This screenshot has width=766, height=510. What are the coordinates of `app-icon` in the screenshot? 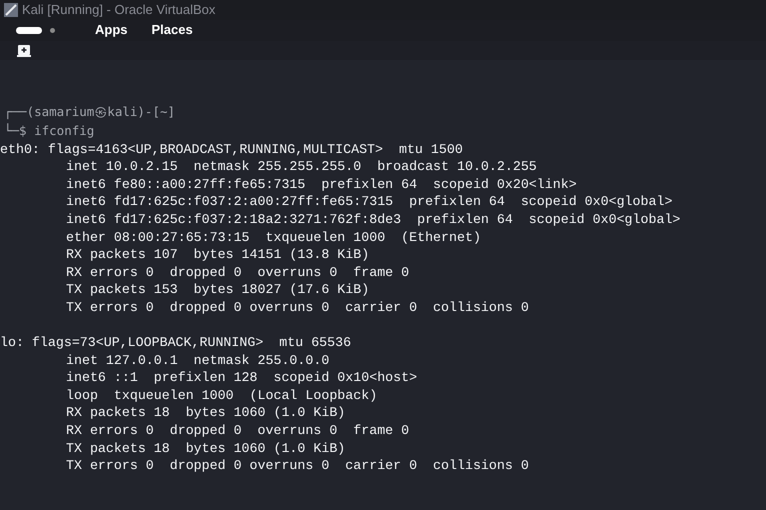 It's located at (11, 9).